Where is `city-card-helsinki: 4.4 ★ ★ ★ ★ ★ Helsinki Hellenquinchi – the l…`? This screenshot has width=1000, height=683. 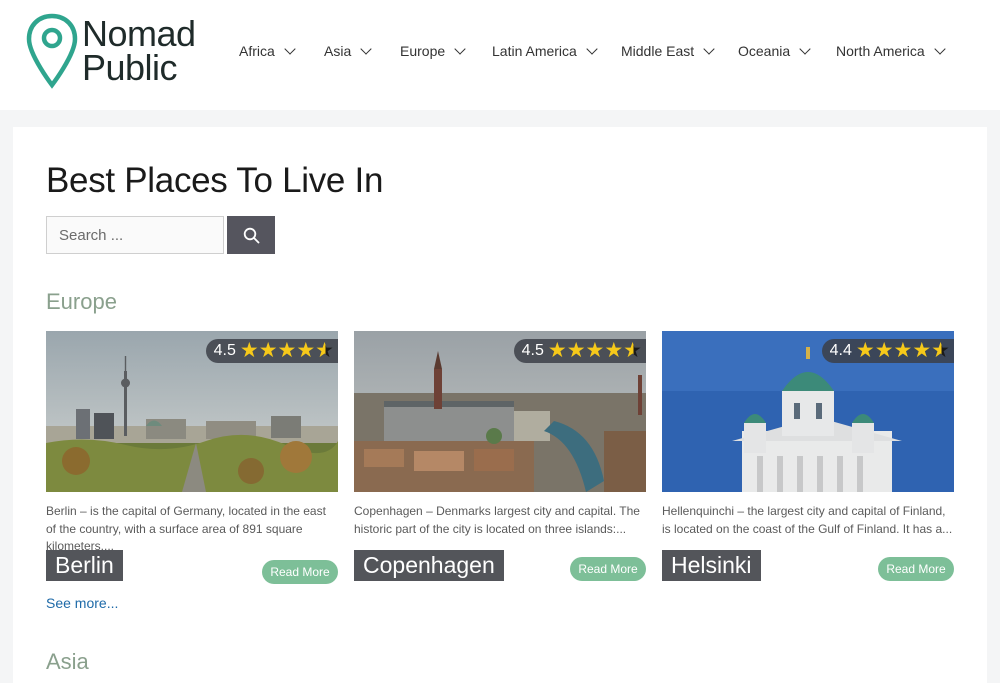 city-card-helsinki: 4.4 ★ ★ ★ ★ ★ Helsinki Hellenquinchi – the l… is located at coordinates (808, 456).